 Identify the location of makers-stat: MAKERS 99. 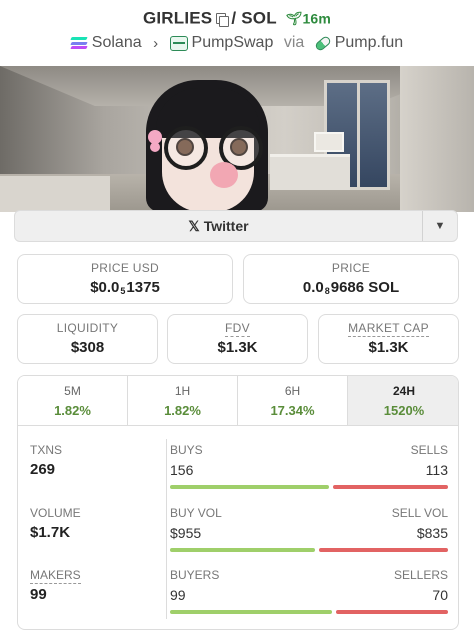
(55, 585).